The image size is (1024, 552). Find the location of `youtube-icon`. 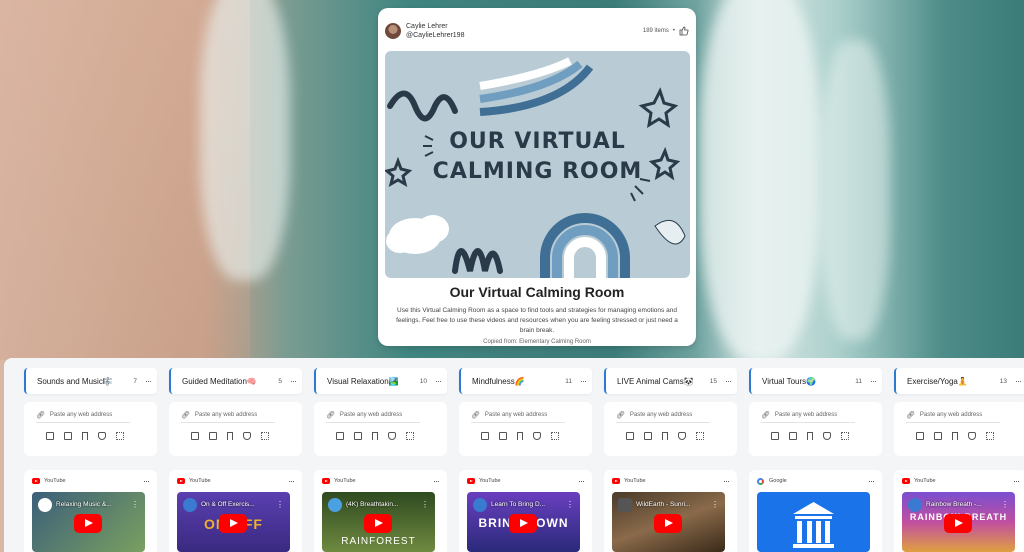

youtube-icon is located at coordinates (616, 481).